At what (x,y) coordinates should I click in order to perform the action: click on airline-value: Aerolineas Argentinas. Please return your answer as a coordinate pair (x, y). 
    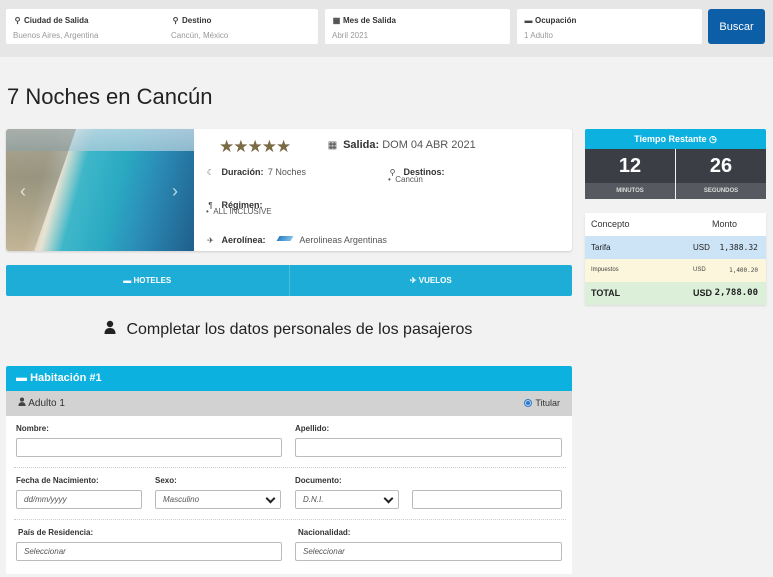
    Looking at the image, I should click on (343, 240).